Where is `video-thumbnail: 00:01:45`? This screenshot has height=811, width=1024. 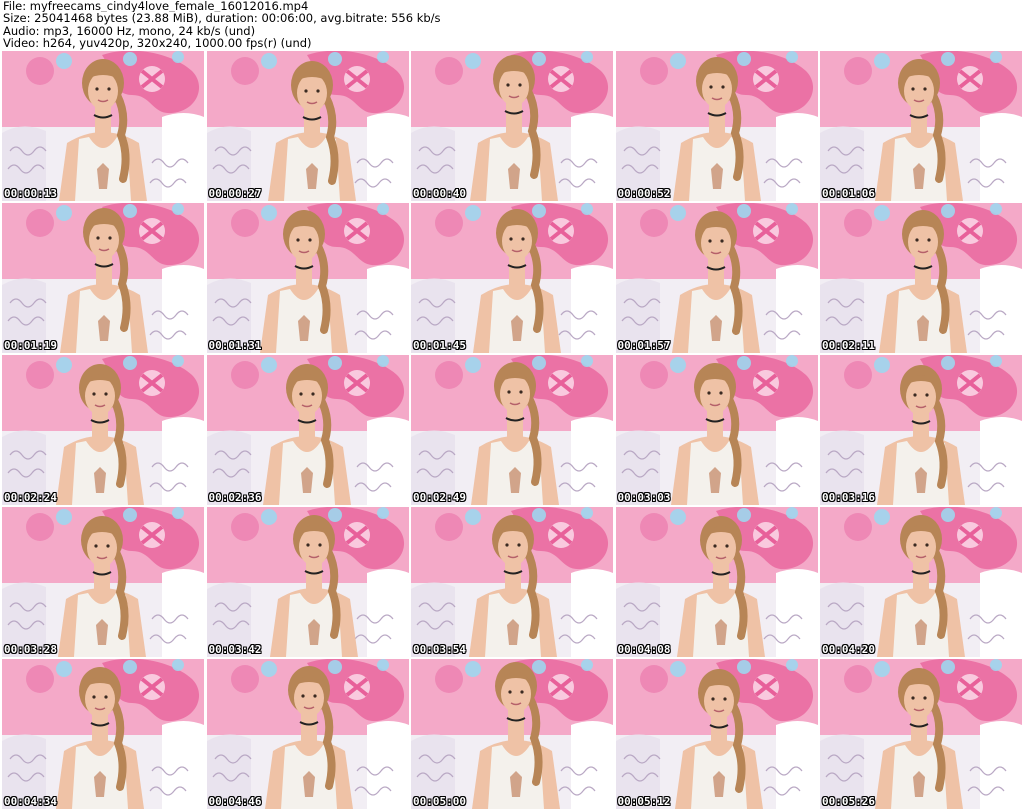 video-thumbnail: 00:01:45 is located at coordinates (512, 278).